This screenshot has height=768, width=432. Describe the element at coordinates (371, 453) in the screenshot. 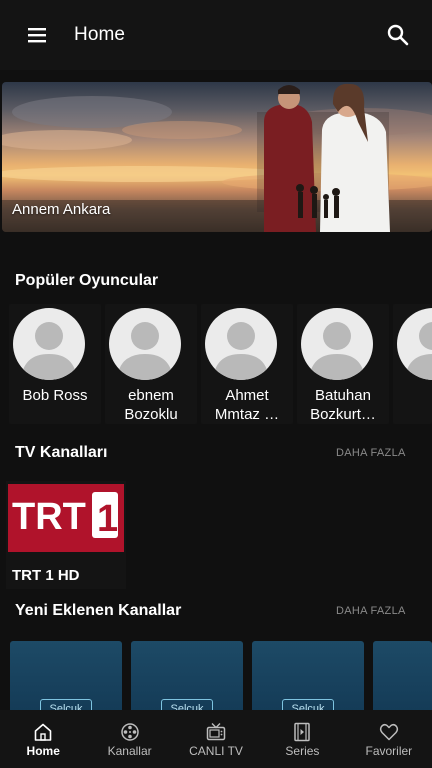

I see `tv-channels-more-link: DAHA FAZLA` at that location.